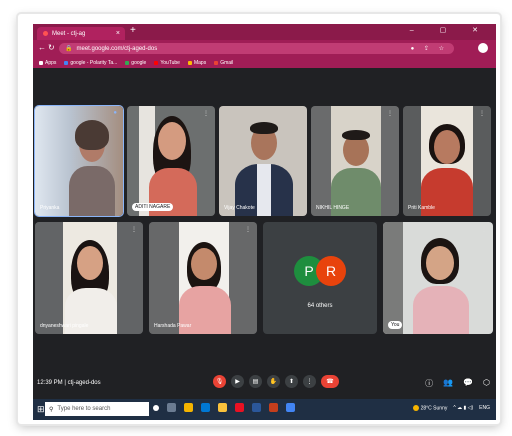 The height and width of the screenshot is (436, 512). I want to click on others-tile: P R 64 others, so click(320, 278).